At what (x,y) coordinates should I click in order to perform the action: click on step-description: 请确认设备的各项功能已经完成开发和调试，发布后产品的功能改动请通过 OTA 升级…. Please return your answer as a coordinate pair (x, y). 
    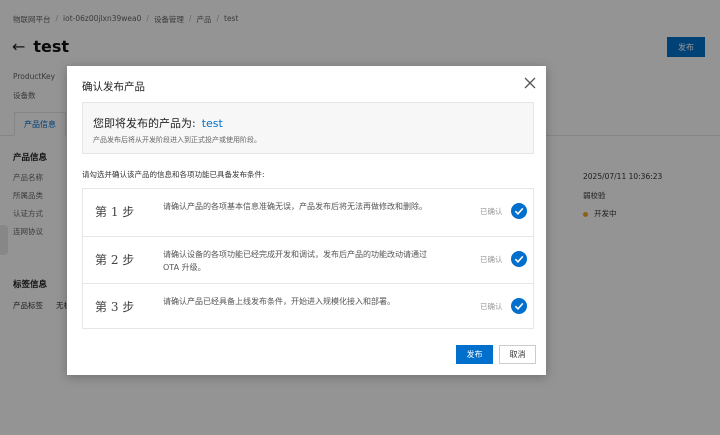
    Looking at the image, I should click on (295, 261).